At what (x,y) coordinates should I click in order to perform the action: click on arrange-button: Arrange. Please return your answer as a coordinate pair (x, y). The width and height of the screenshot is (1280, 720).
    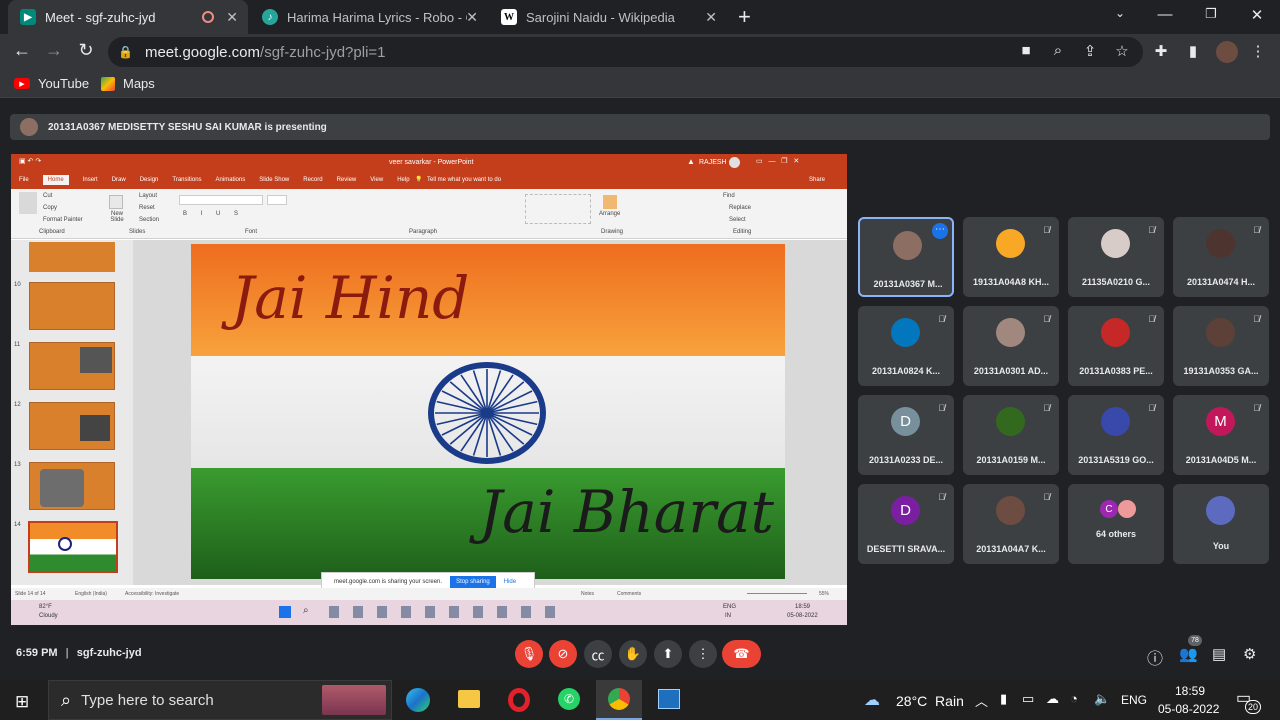
    Looking at the image, I should click on (609, 214).